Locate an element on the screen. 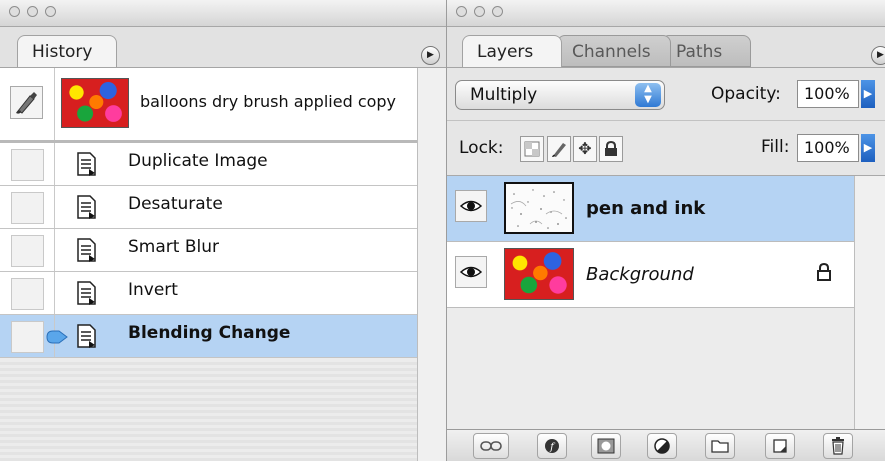  history-state-label: Desaturate is located at coordinates (175, 204).